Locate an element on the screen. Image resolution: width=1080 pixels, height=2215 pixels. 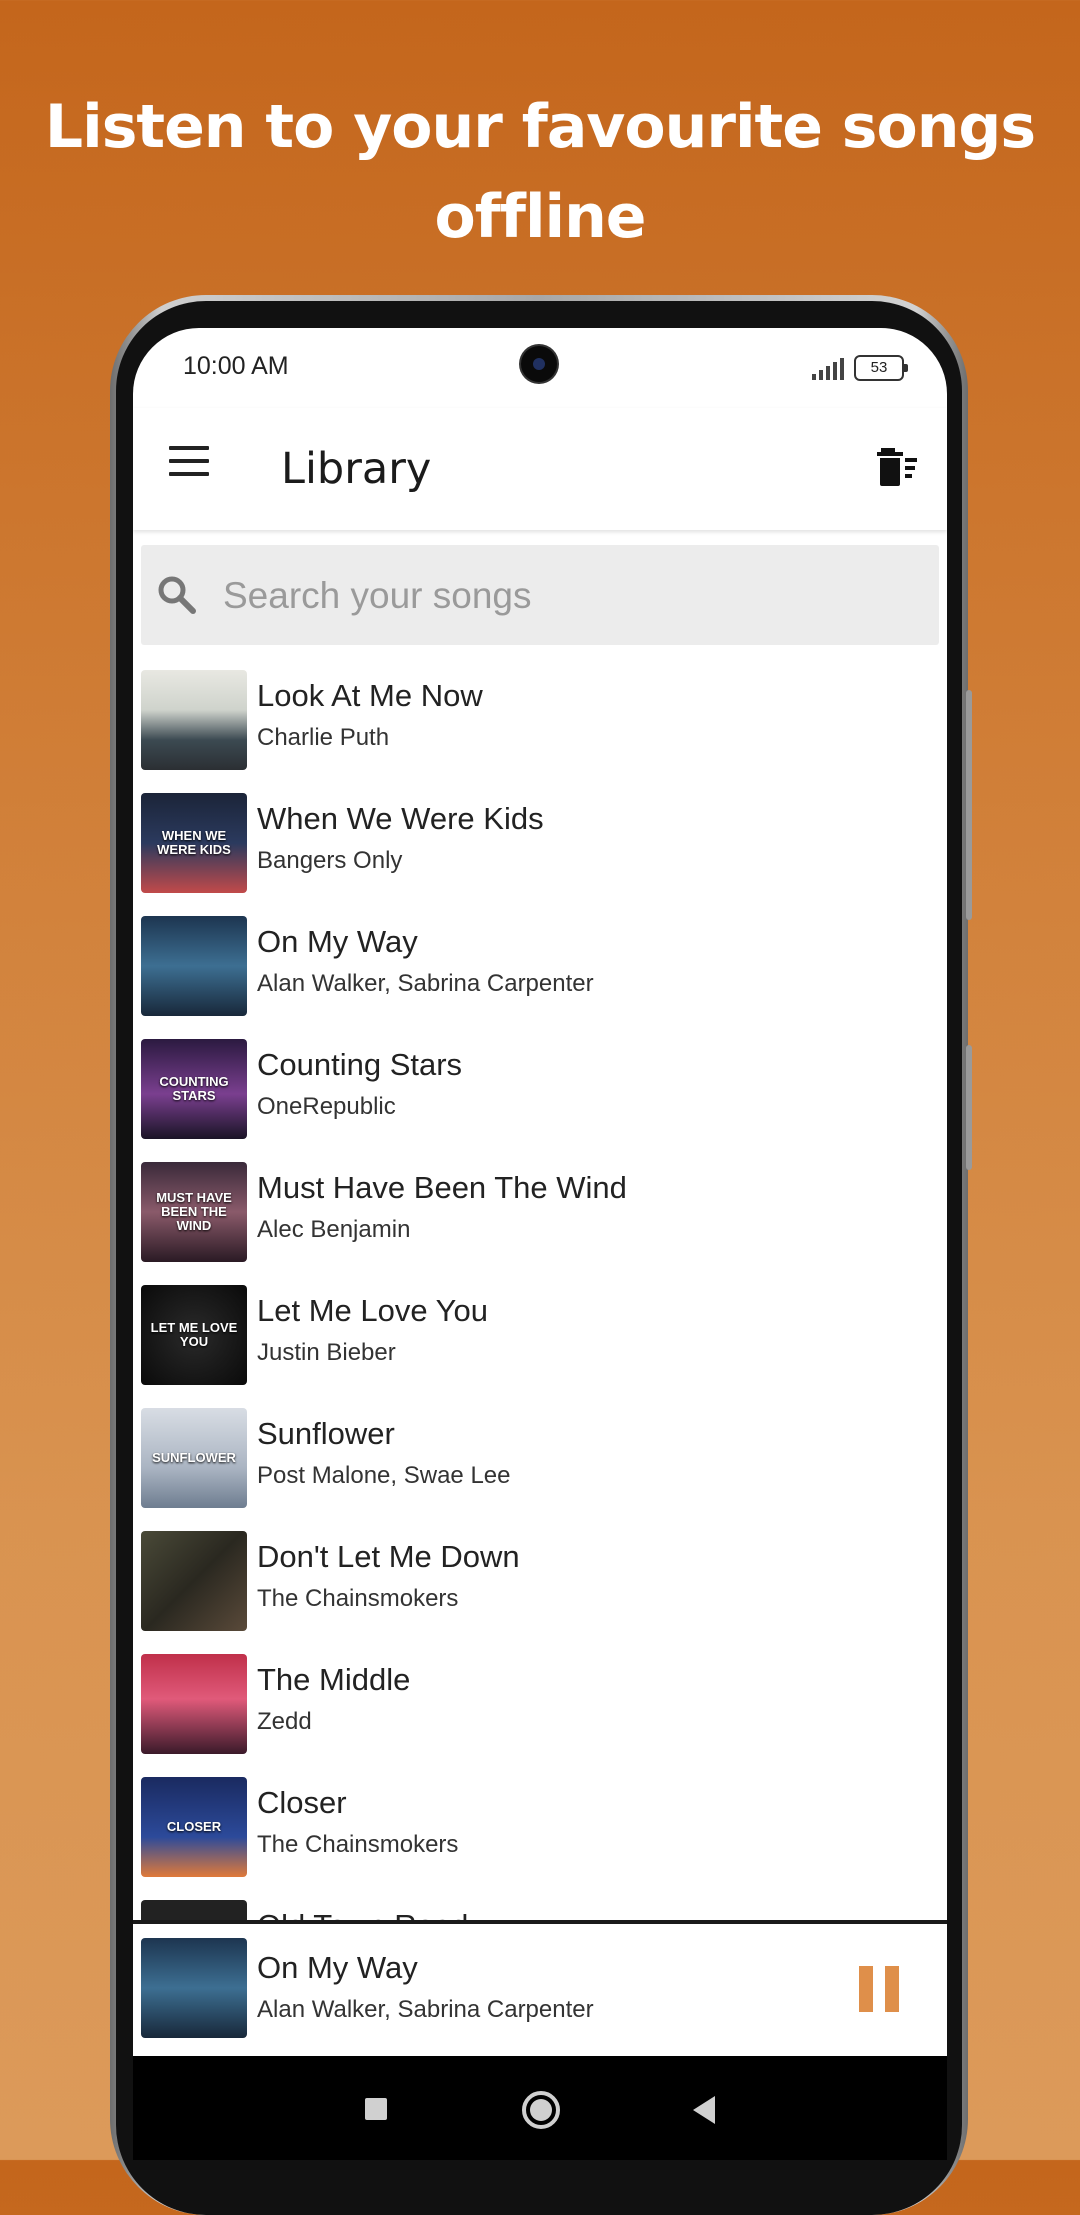
song-list-item: SUNFLOWER Sunflower Post Malone, Swae Lee is located at coordinates (540, 1469).